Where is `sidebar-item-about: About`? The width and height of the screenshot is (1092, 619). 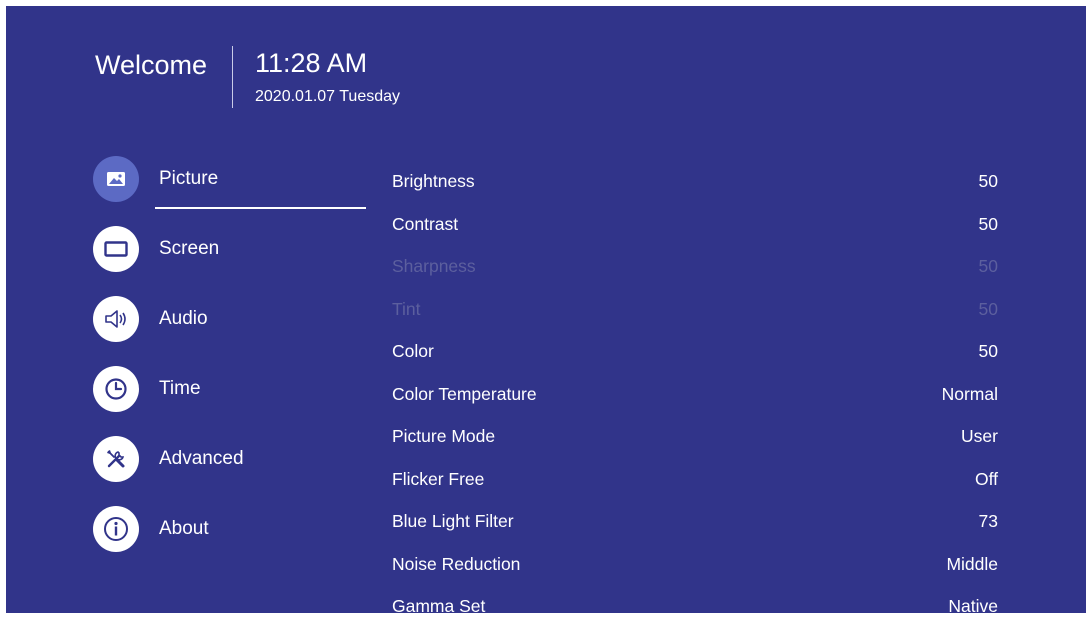 sidebar-item-about: About is located at coordinates (233, 531).